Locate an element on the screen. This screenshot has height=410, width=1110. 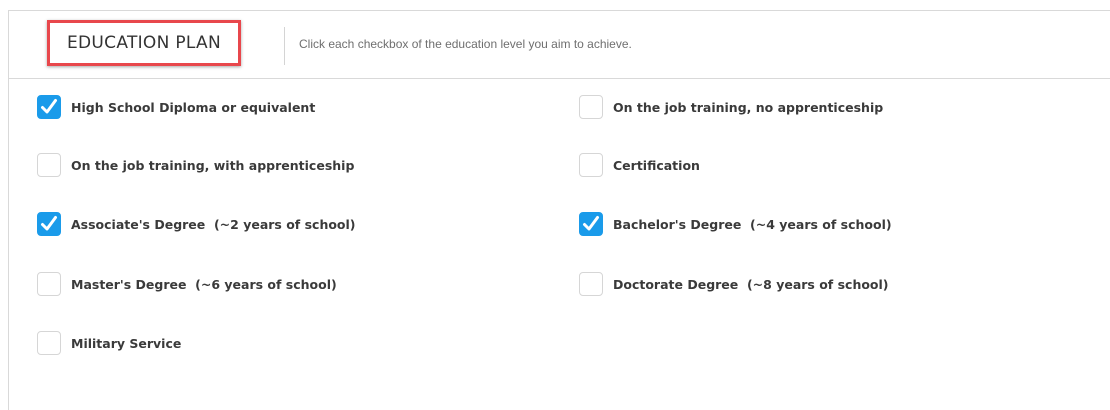
option-military-service: Military Service is located at coordinates (109, 343).